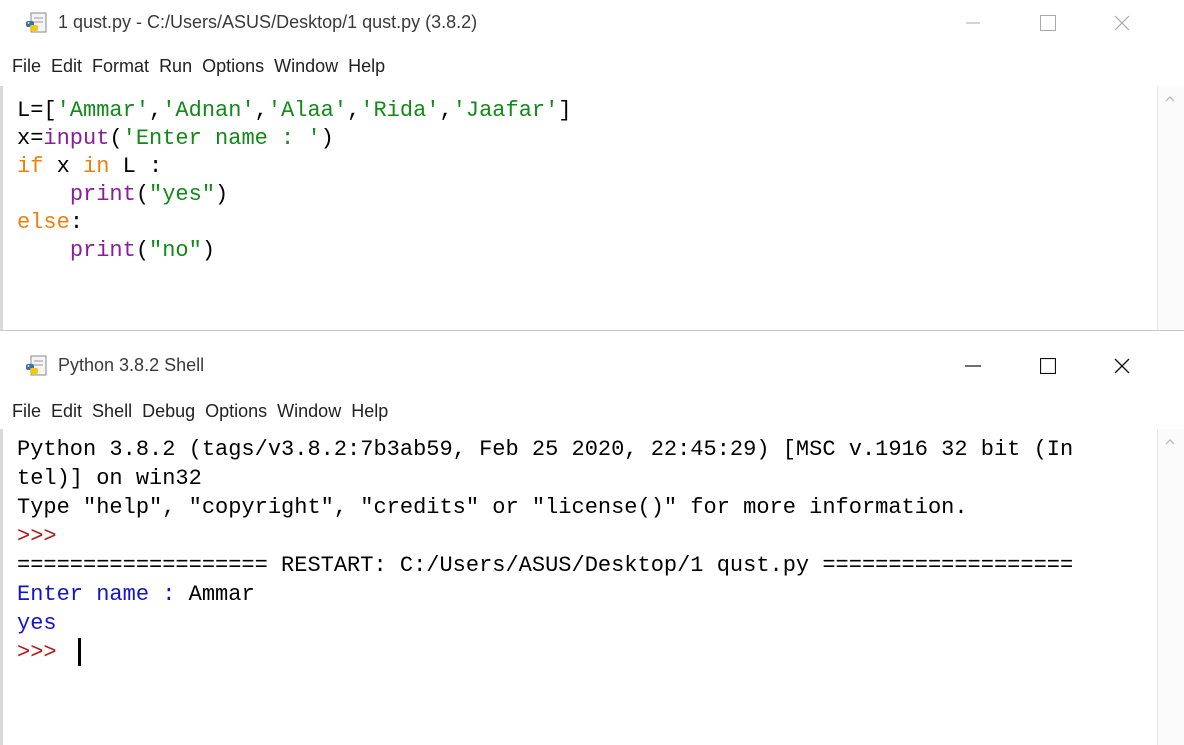 This screenshot has width=1184, height=745. I want to click on shell-minimize-button, so click(973, 366).